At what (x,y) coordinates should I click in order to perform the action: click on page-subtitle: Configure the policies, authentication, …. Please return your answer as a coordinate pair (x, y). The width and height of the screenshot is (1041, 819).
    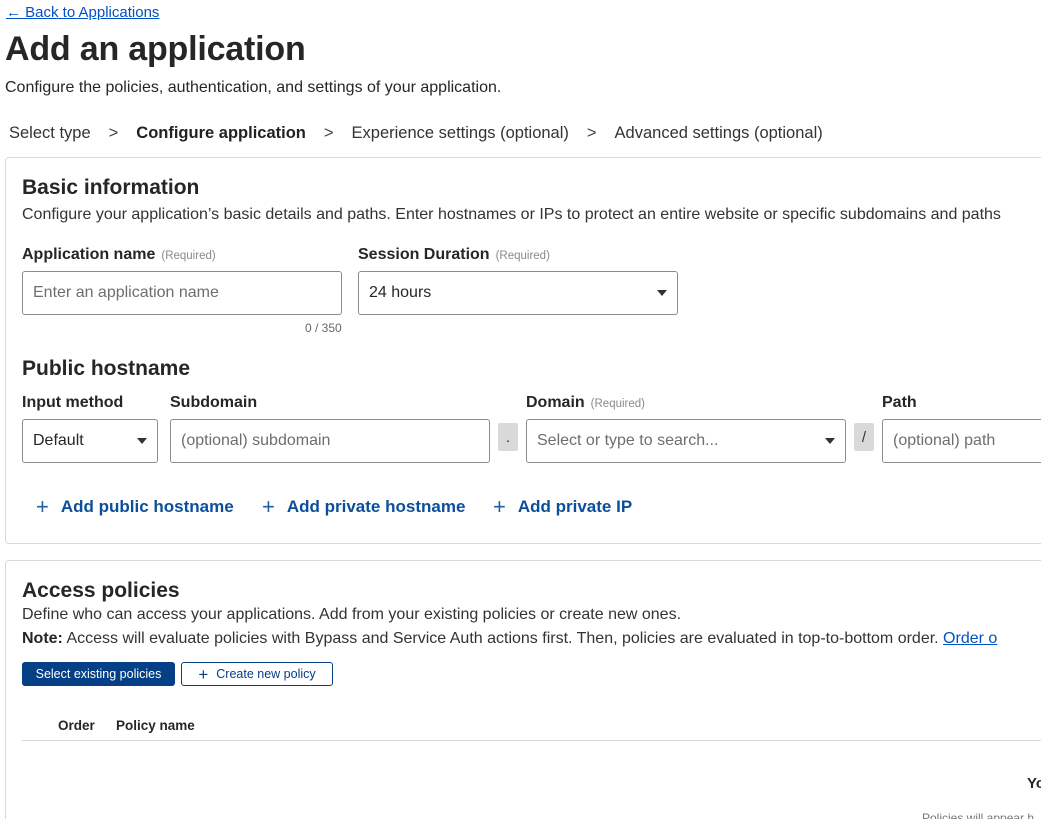
    Looking at the image, I should click on (253, 87).